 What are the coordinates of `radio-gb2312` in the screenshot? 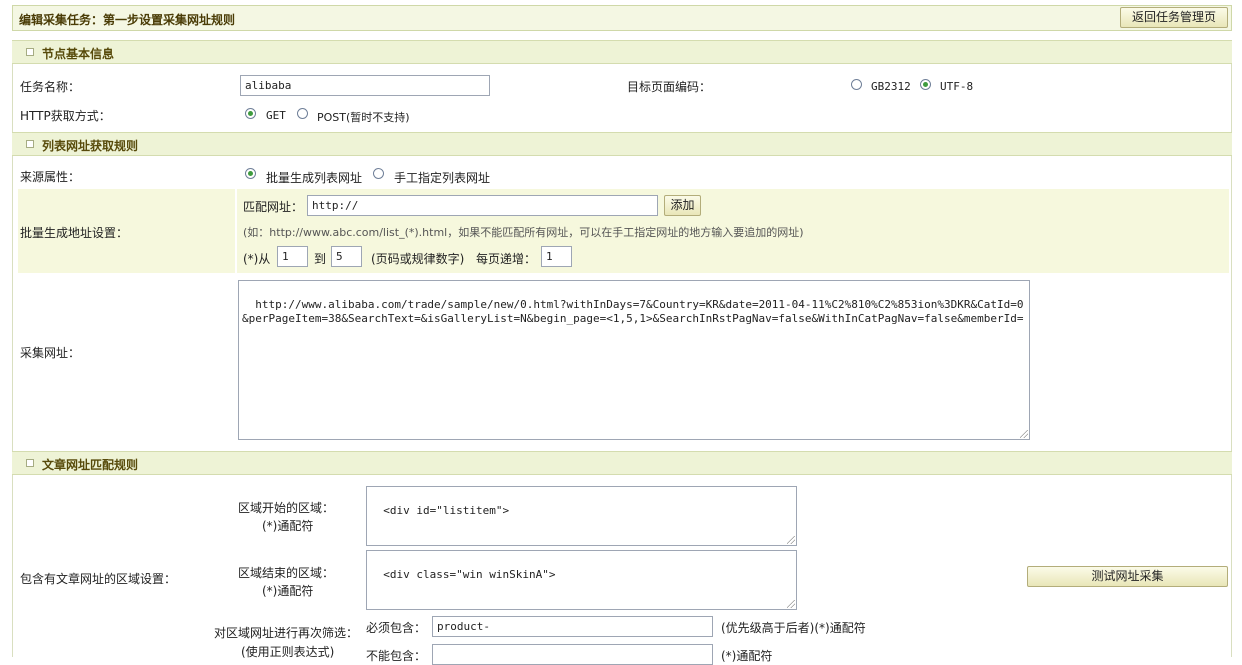 It's located at (856, 84).